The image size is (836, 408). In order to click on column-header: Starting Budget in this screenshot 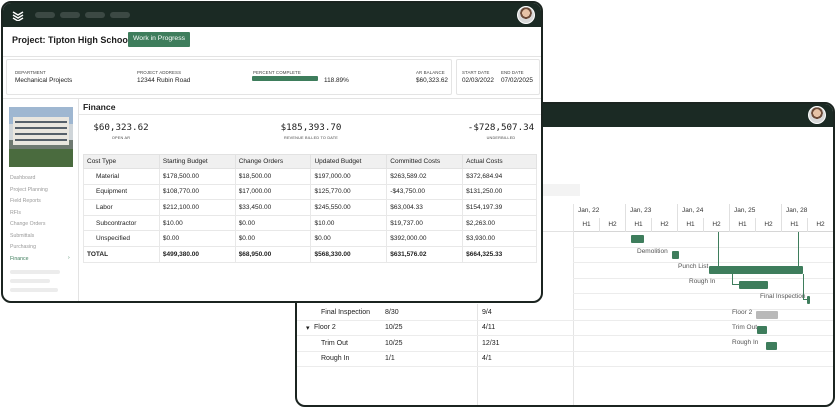, I will do `click(197, 161)`.